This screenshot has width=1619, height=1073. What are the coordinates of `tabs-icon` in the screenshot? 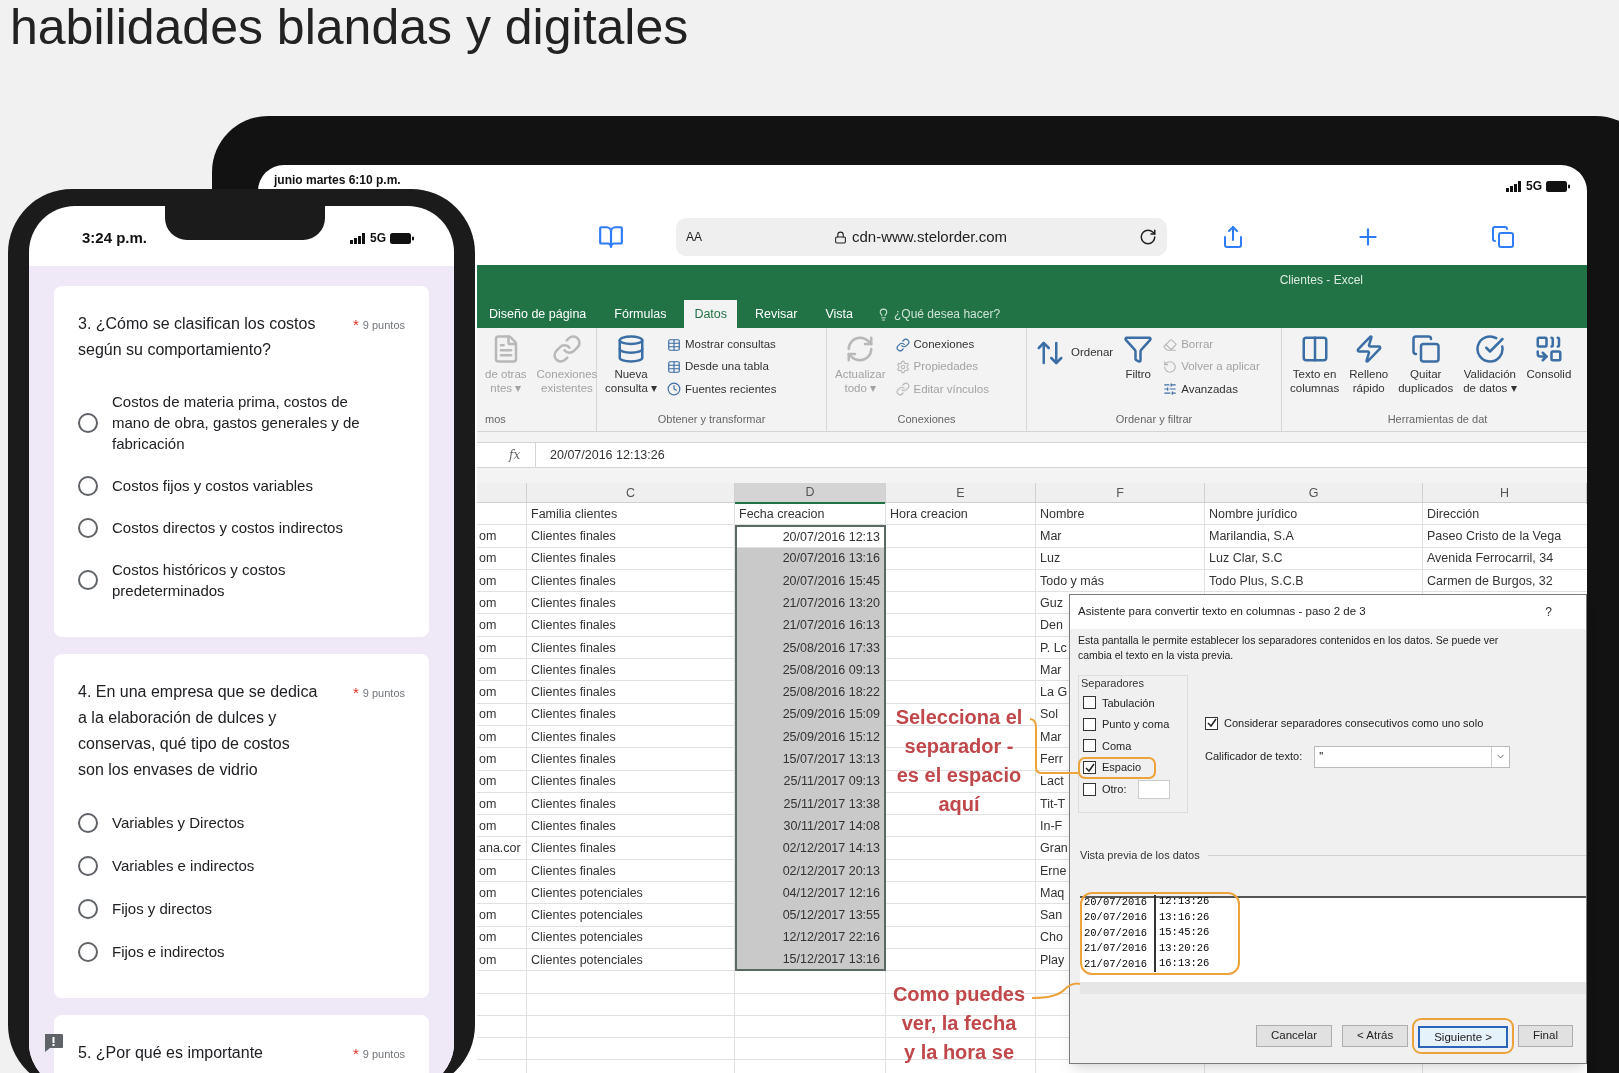 It's located at (1503, 237).